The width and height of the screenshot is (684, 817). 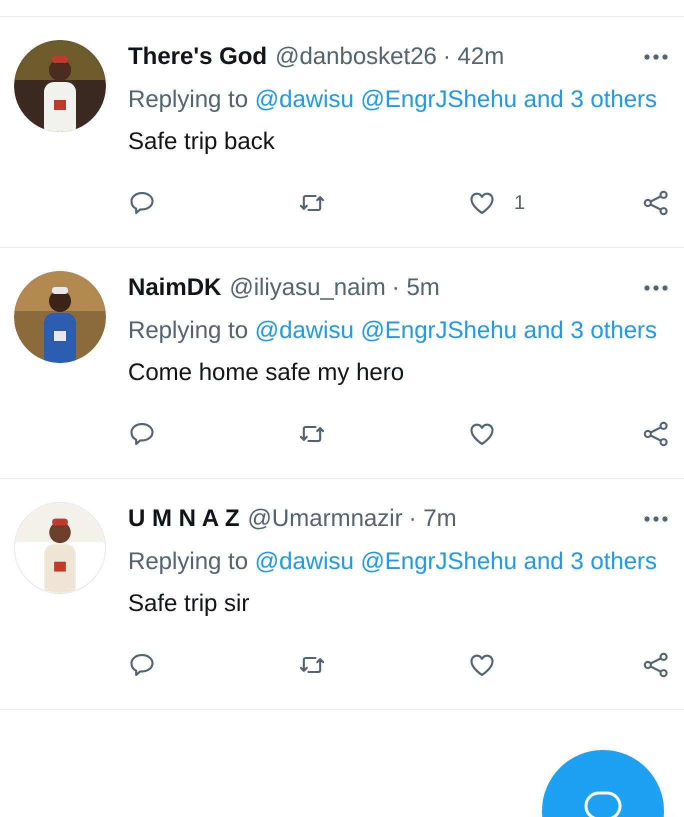 What do you see at coordinates (603, 803) in the screenshot?
I see `compose-icon` at bounding box center [603, 803].